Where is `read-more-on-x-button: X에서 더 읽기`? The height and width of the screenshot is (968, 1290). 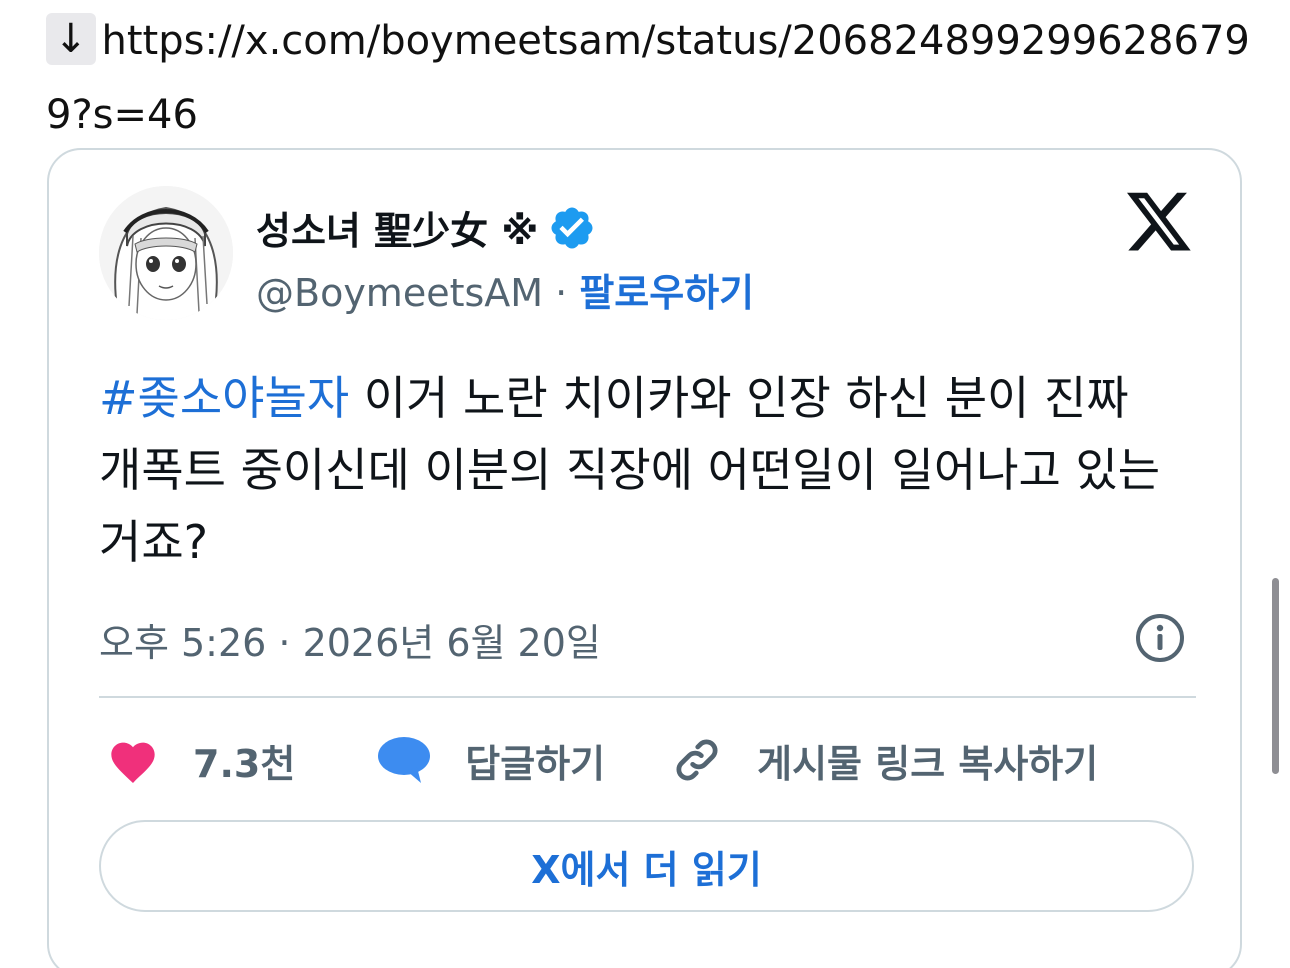 read-more-on-x-button: X에서 더 읽기 is located at coordinates (646, 866).